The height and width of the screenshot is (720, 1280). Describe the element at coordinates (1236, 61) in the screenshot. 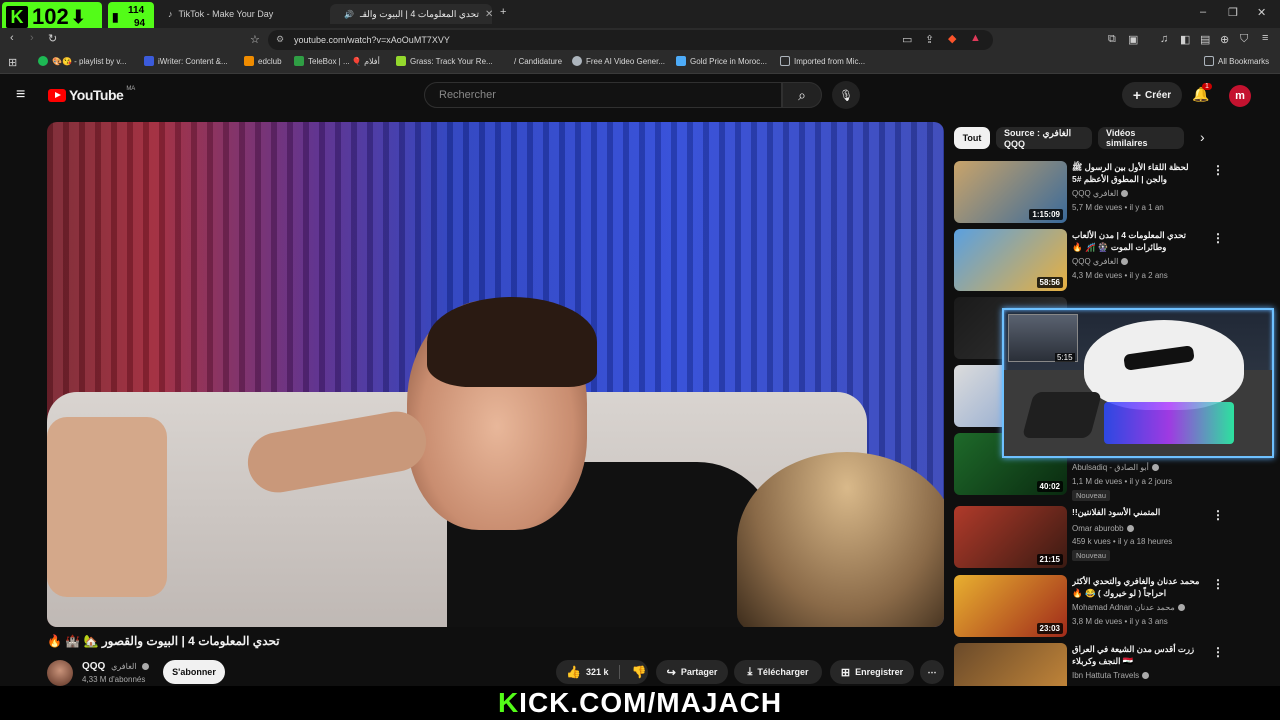

I see `all-bookmarks: All Bookmarks` at that location.